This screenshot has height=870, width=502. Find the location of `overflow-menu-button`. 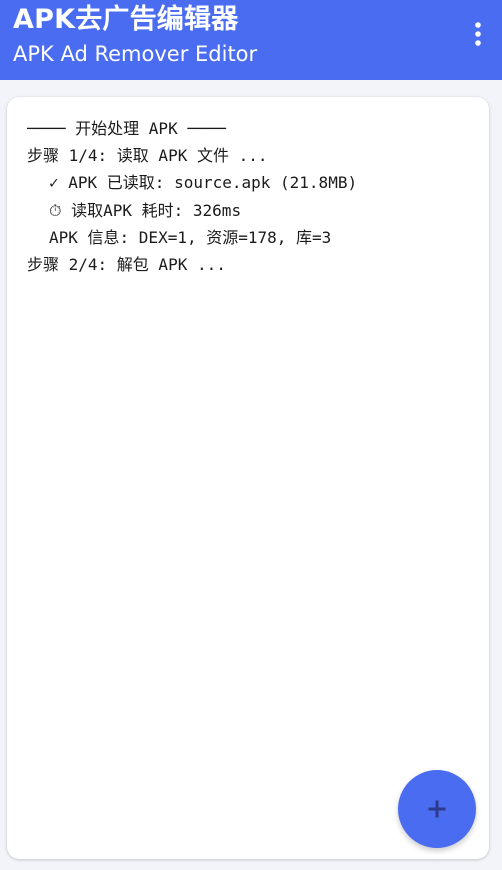

overflow-menu-button is located at coordinates (478, 34).